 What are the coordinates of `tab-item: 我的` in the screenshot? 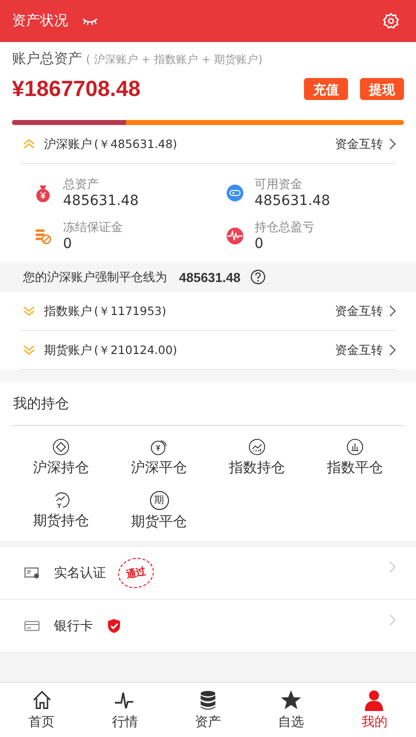 It's located at (374, 710).